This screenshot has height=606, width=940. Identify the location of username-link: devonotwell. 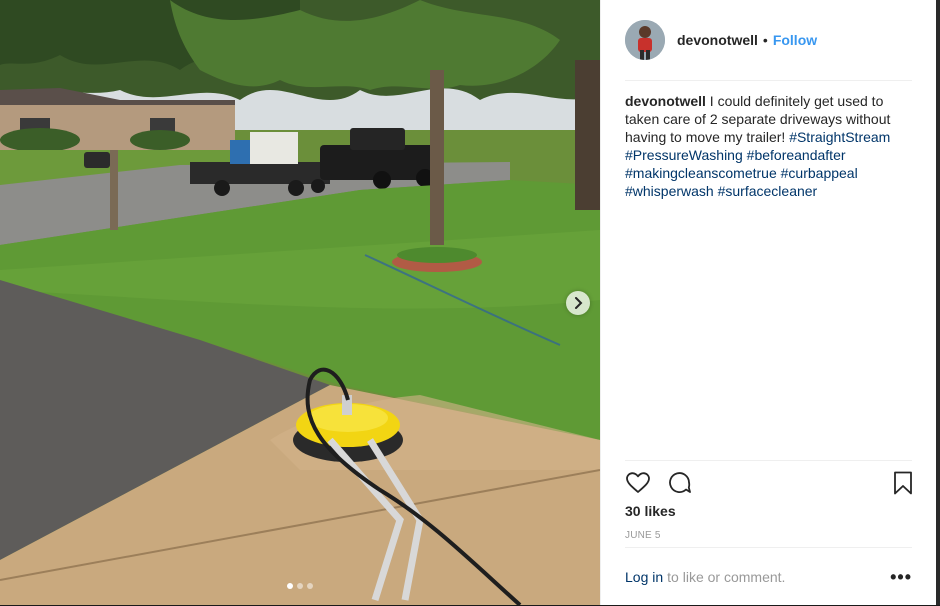
(717, 40).